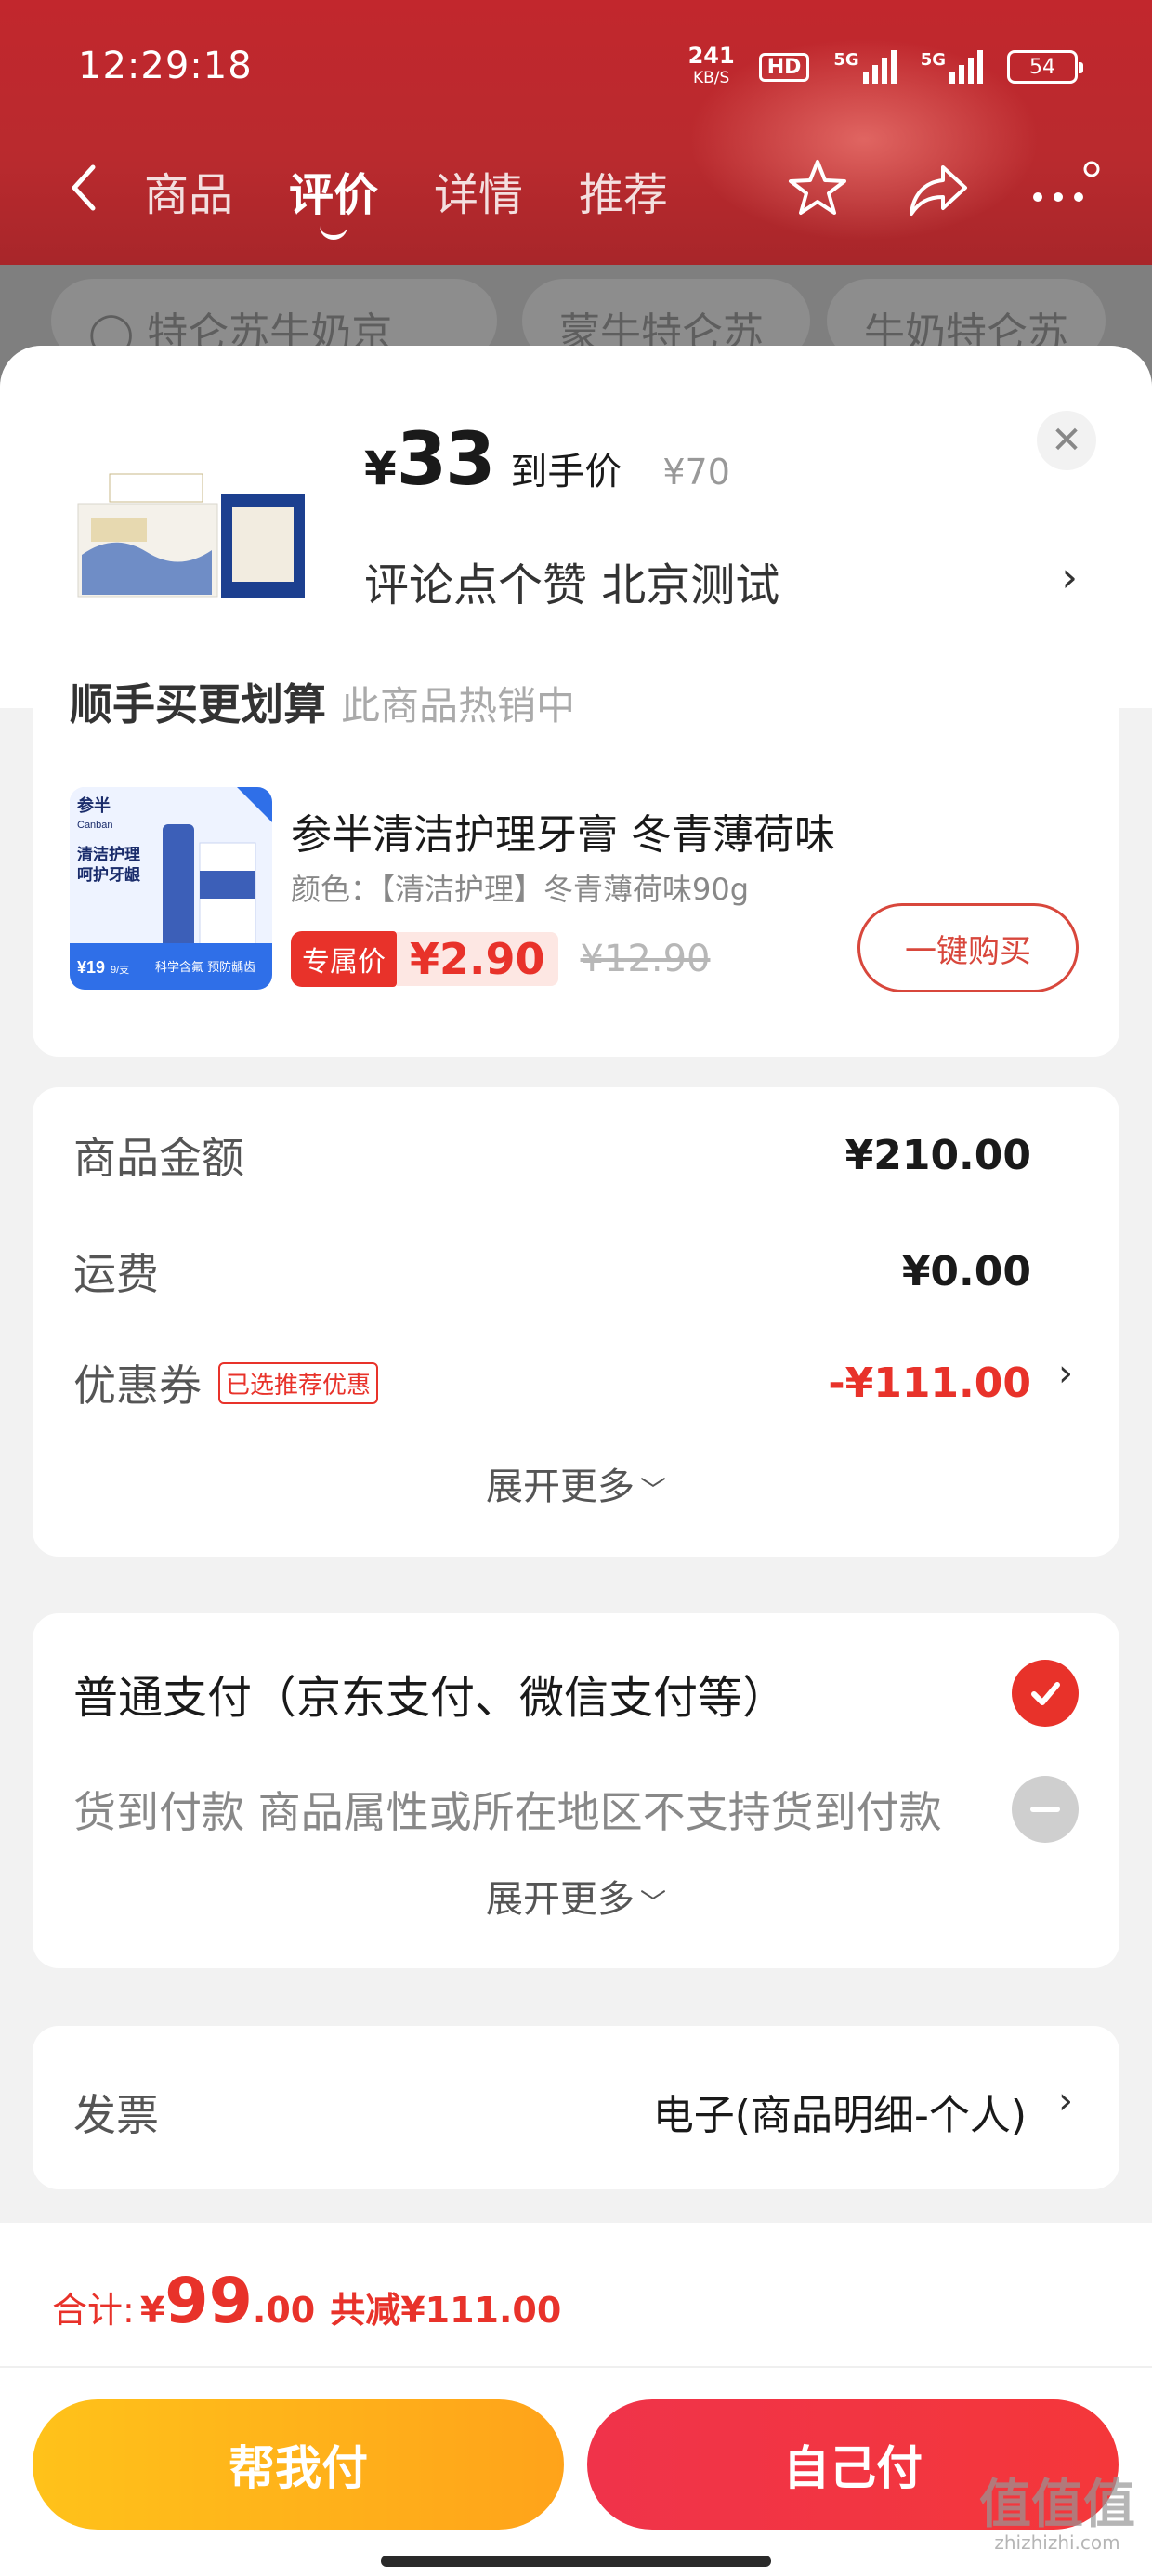  Describe the element at coordinates (865, 67) in the screenshot. I see `signal-icon: 5G` at that location.